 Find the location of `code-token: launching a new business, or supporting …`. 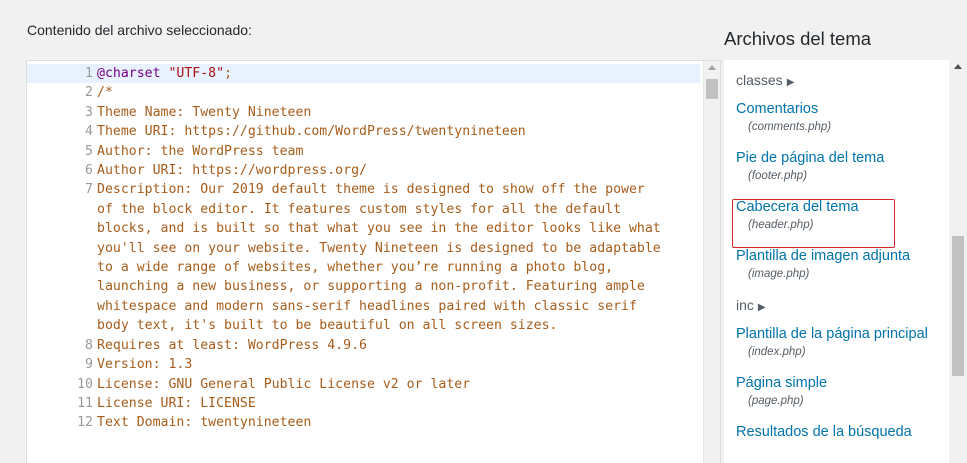

code-token: launching a new business, or supporting … is located at coordinates (371, 287).